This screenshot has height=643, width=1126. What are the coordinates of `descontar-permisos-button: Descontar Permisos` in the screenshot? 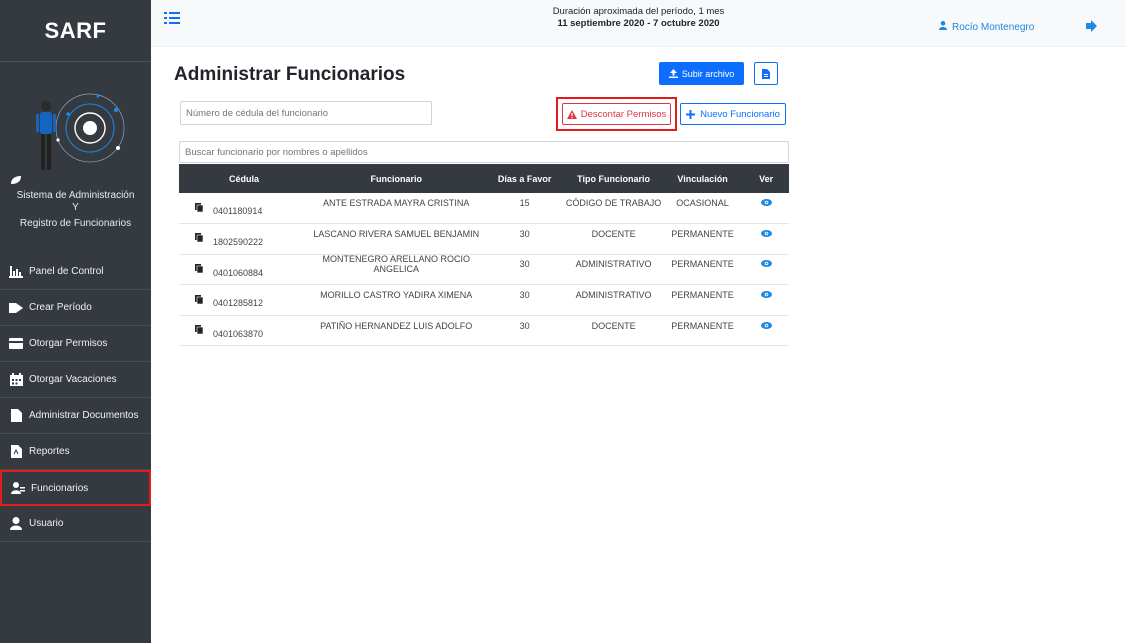 It's located at (616, 114).